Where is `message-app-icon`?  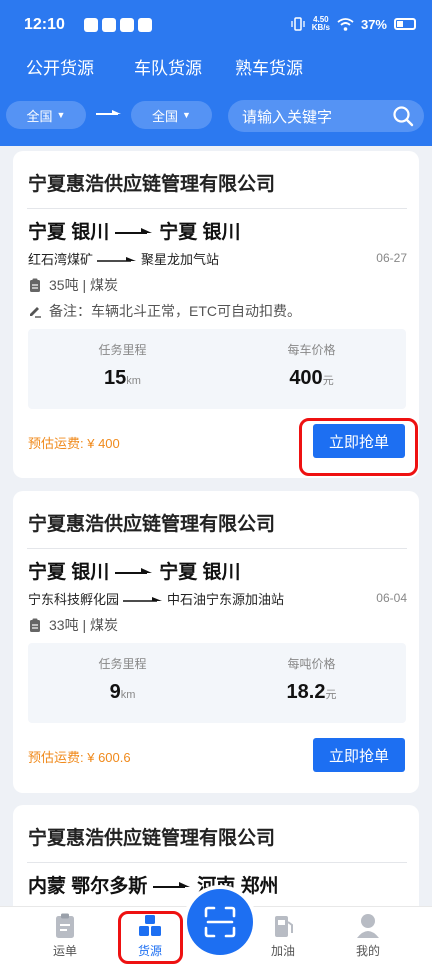 message-app-icon is located at coordinates (91, 25).